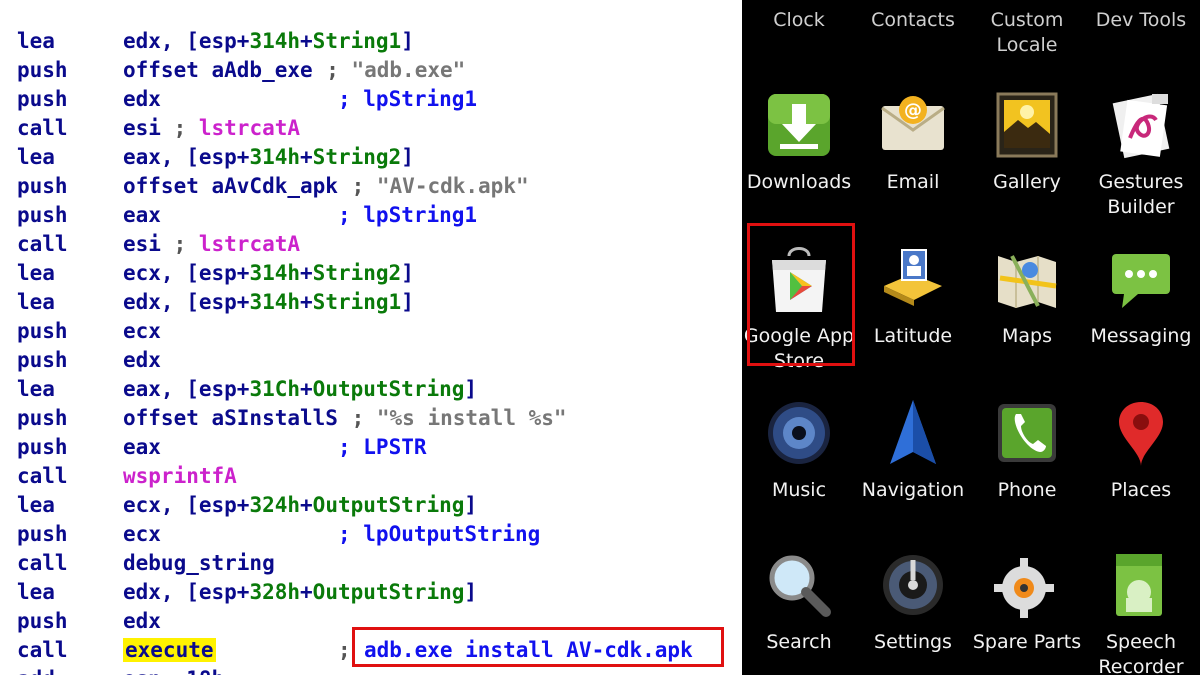 Image resolution: width=1200 pixels, height=675 pixels. Describe the element at coordinates (1027, 163) in the screenshot. I see `app-gallery: Gallery` at that location.